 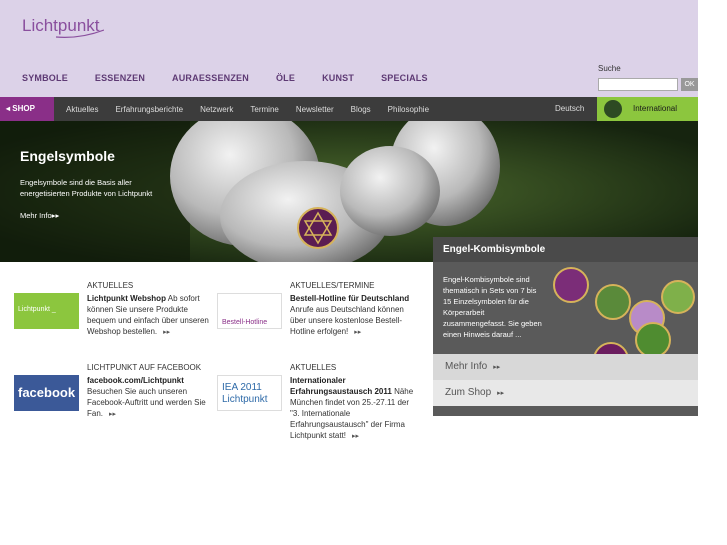 I want to click on symbol-curl-icon, so click(x=653, y=340).